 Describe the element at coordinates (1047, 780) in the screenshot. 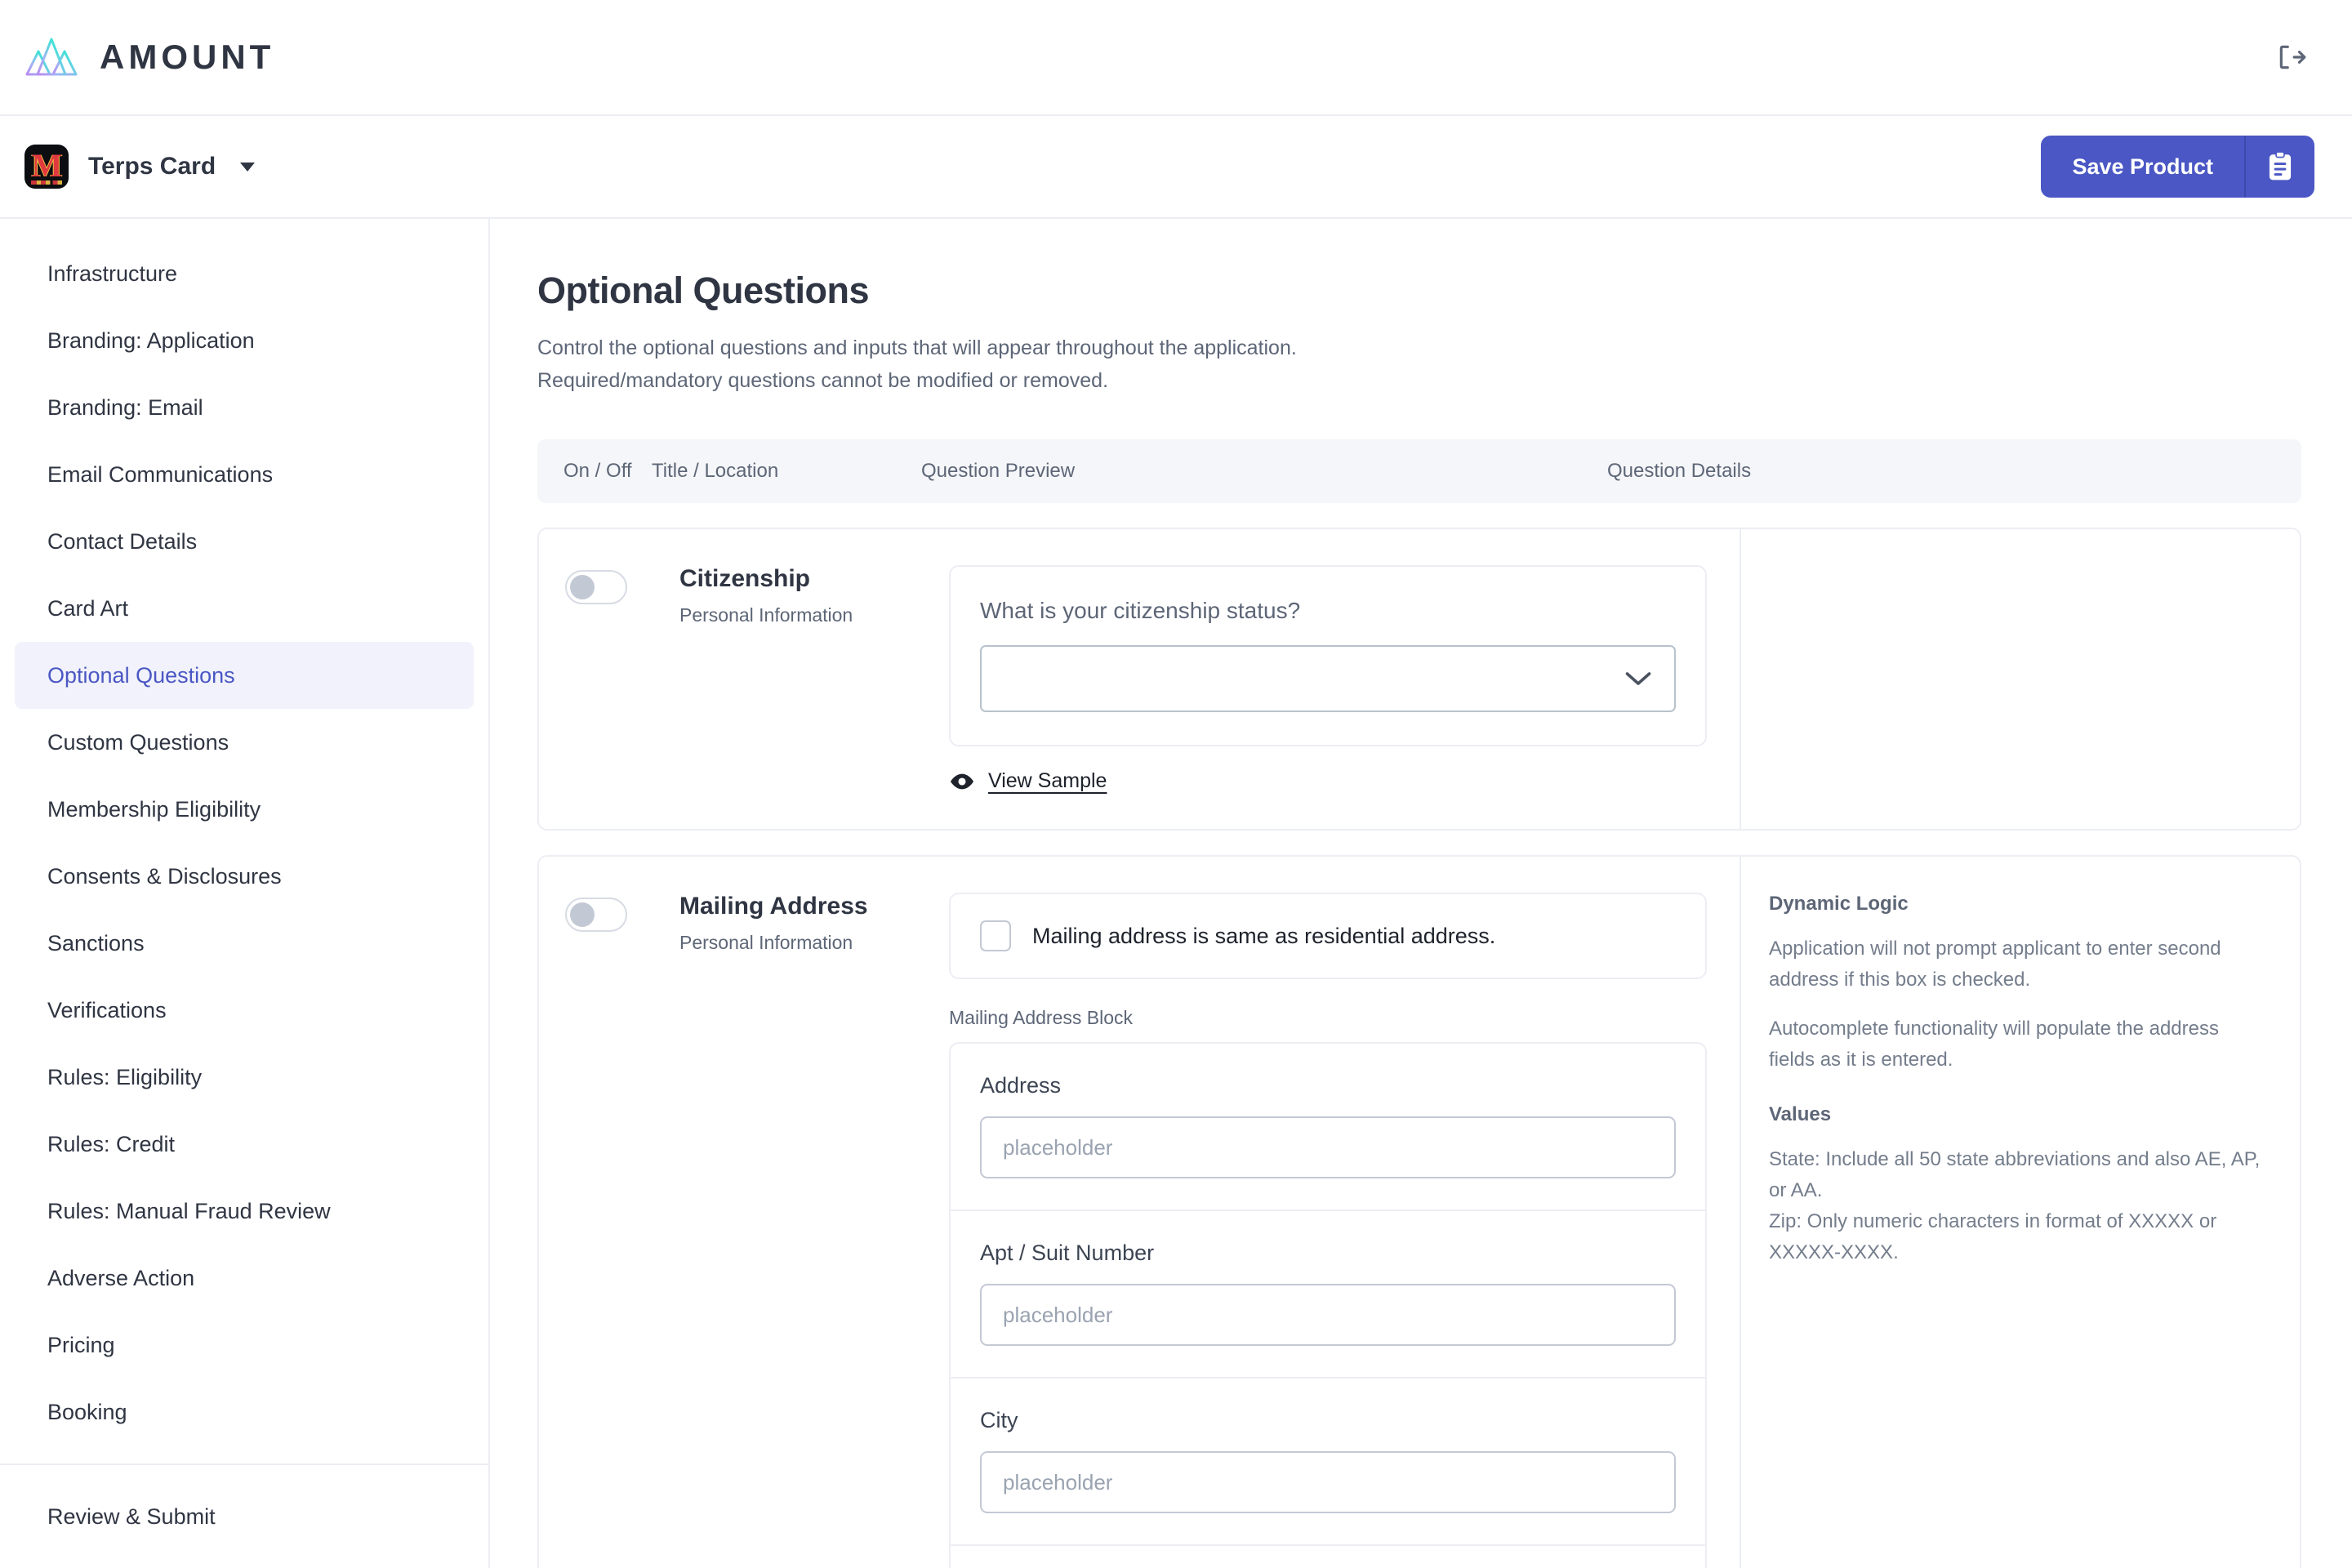

I see `view-sample-label: View Sample` at that location.